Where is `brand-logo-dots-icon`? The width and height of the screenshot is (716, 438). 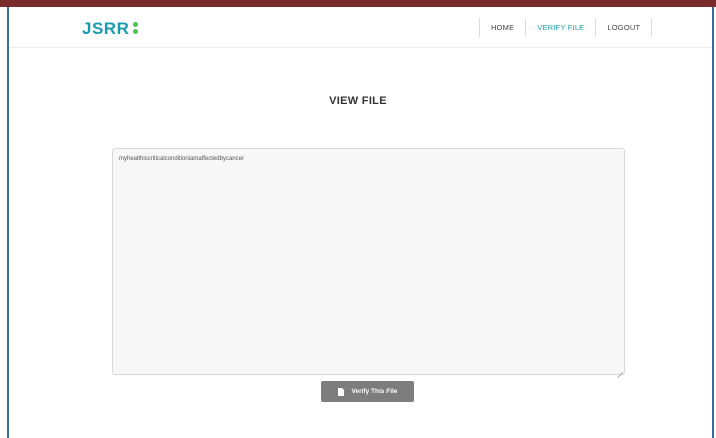 brand-logo-dots-icon is located at coordinates (135, 28).